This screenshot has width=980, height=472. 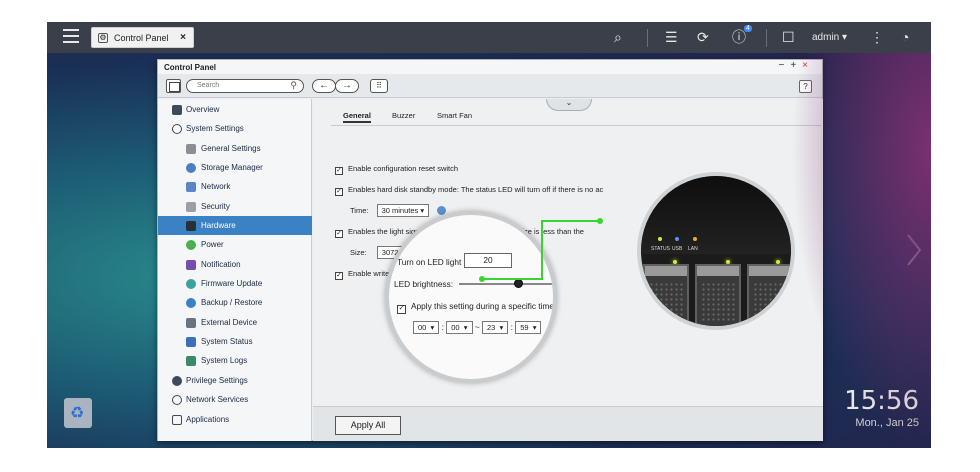 I want to click on lan-label: LAN, so click(x=693, y=249).